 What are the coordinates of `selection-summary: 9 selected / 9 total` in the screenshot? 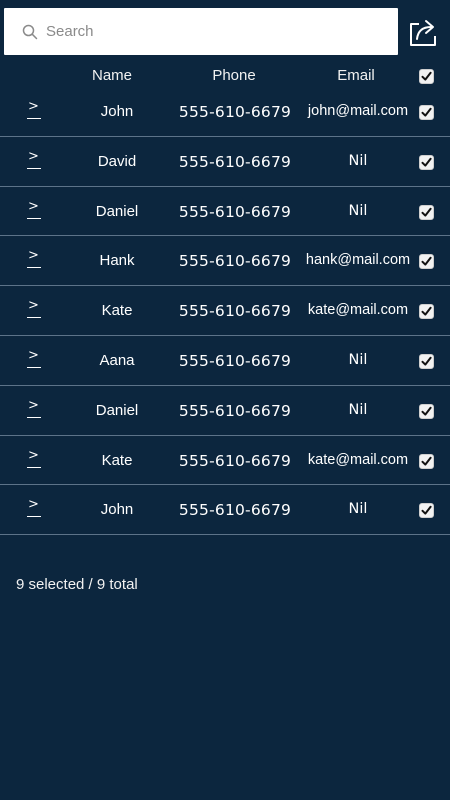 It's located at (77, 584).